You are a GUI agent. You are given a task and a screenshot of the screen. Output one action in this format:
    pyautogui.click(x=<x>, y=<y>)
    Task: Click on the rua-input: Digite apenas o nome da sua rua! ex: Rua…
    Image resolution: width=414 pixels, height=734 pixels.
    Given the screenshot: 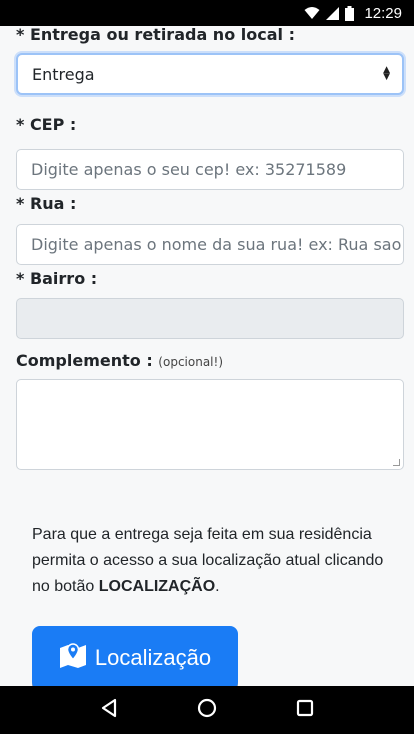 What is the action you would take?
    pyautogui.click(x=210, y=244)
    